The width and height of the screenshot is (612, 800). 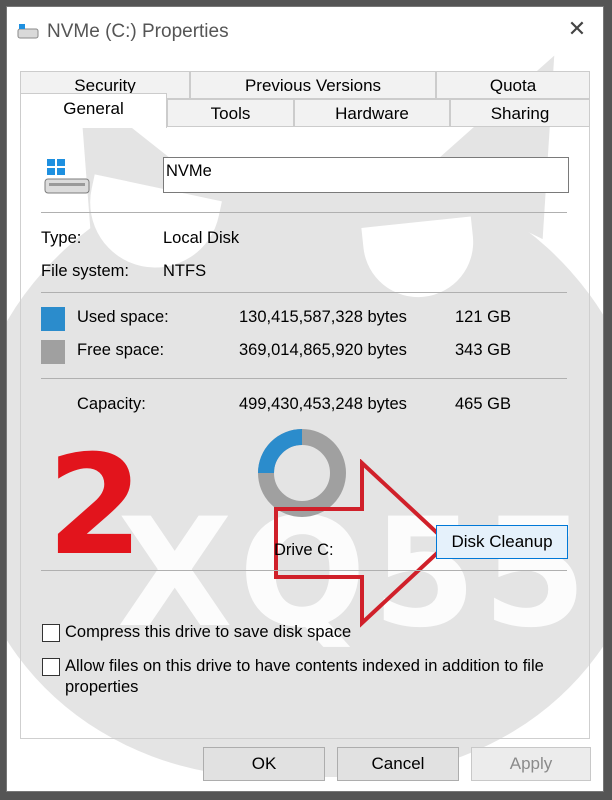 What do you see at coordinates (28, 31) in the screenshot?
I see `drive-icon` at bounding box center [28, 31].